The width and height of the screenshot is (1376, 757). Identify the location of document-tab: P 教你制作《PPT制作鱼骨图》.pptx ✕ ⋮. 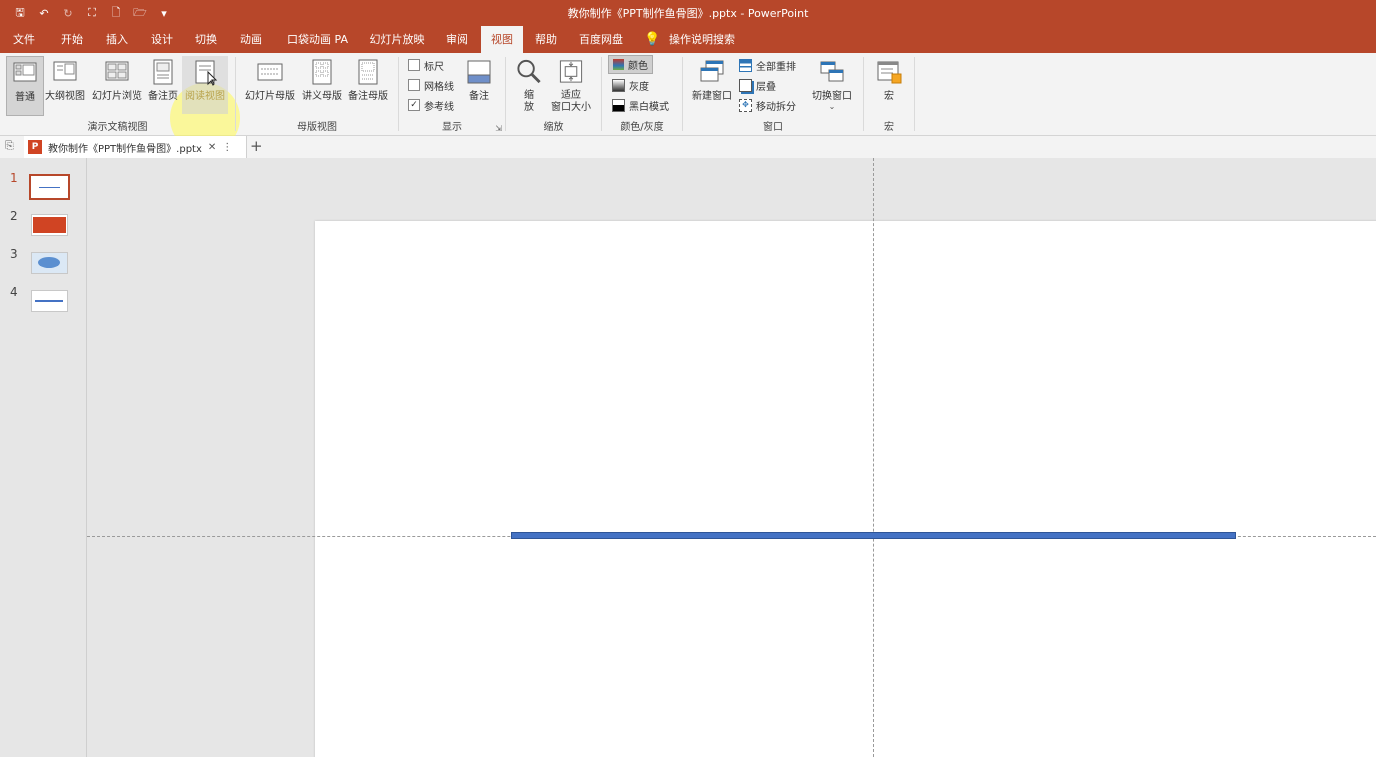
(135, 147).